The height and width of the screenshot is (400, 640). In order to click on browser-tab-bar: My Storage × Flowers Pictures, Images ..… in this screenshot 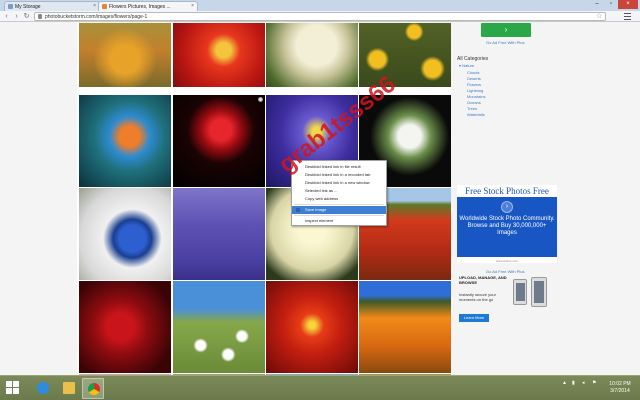, I will do `click(320, 5)`.